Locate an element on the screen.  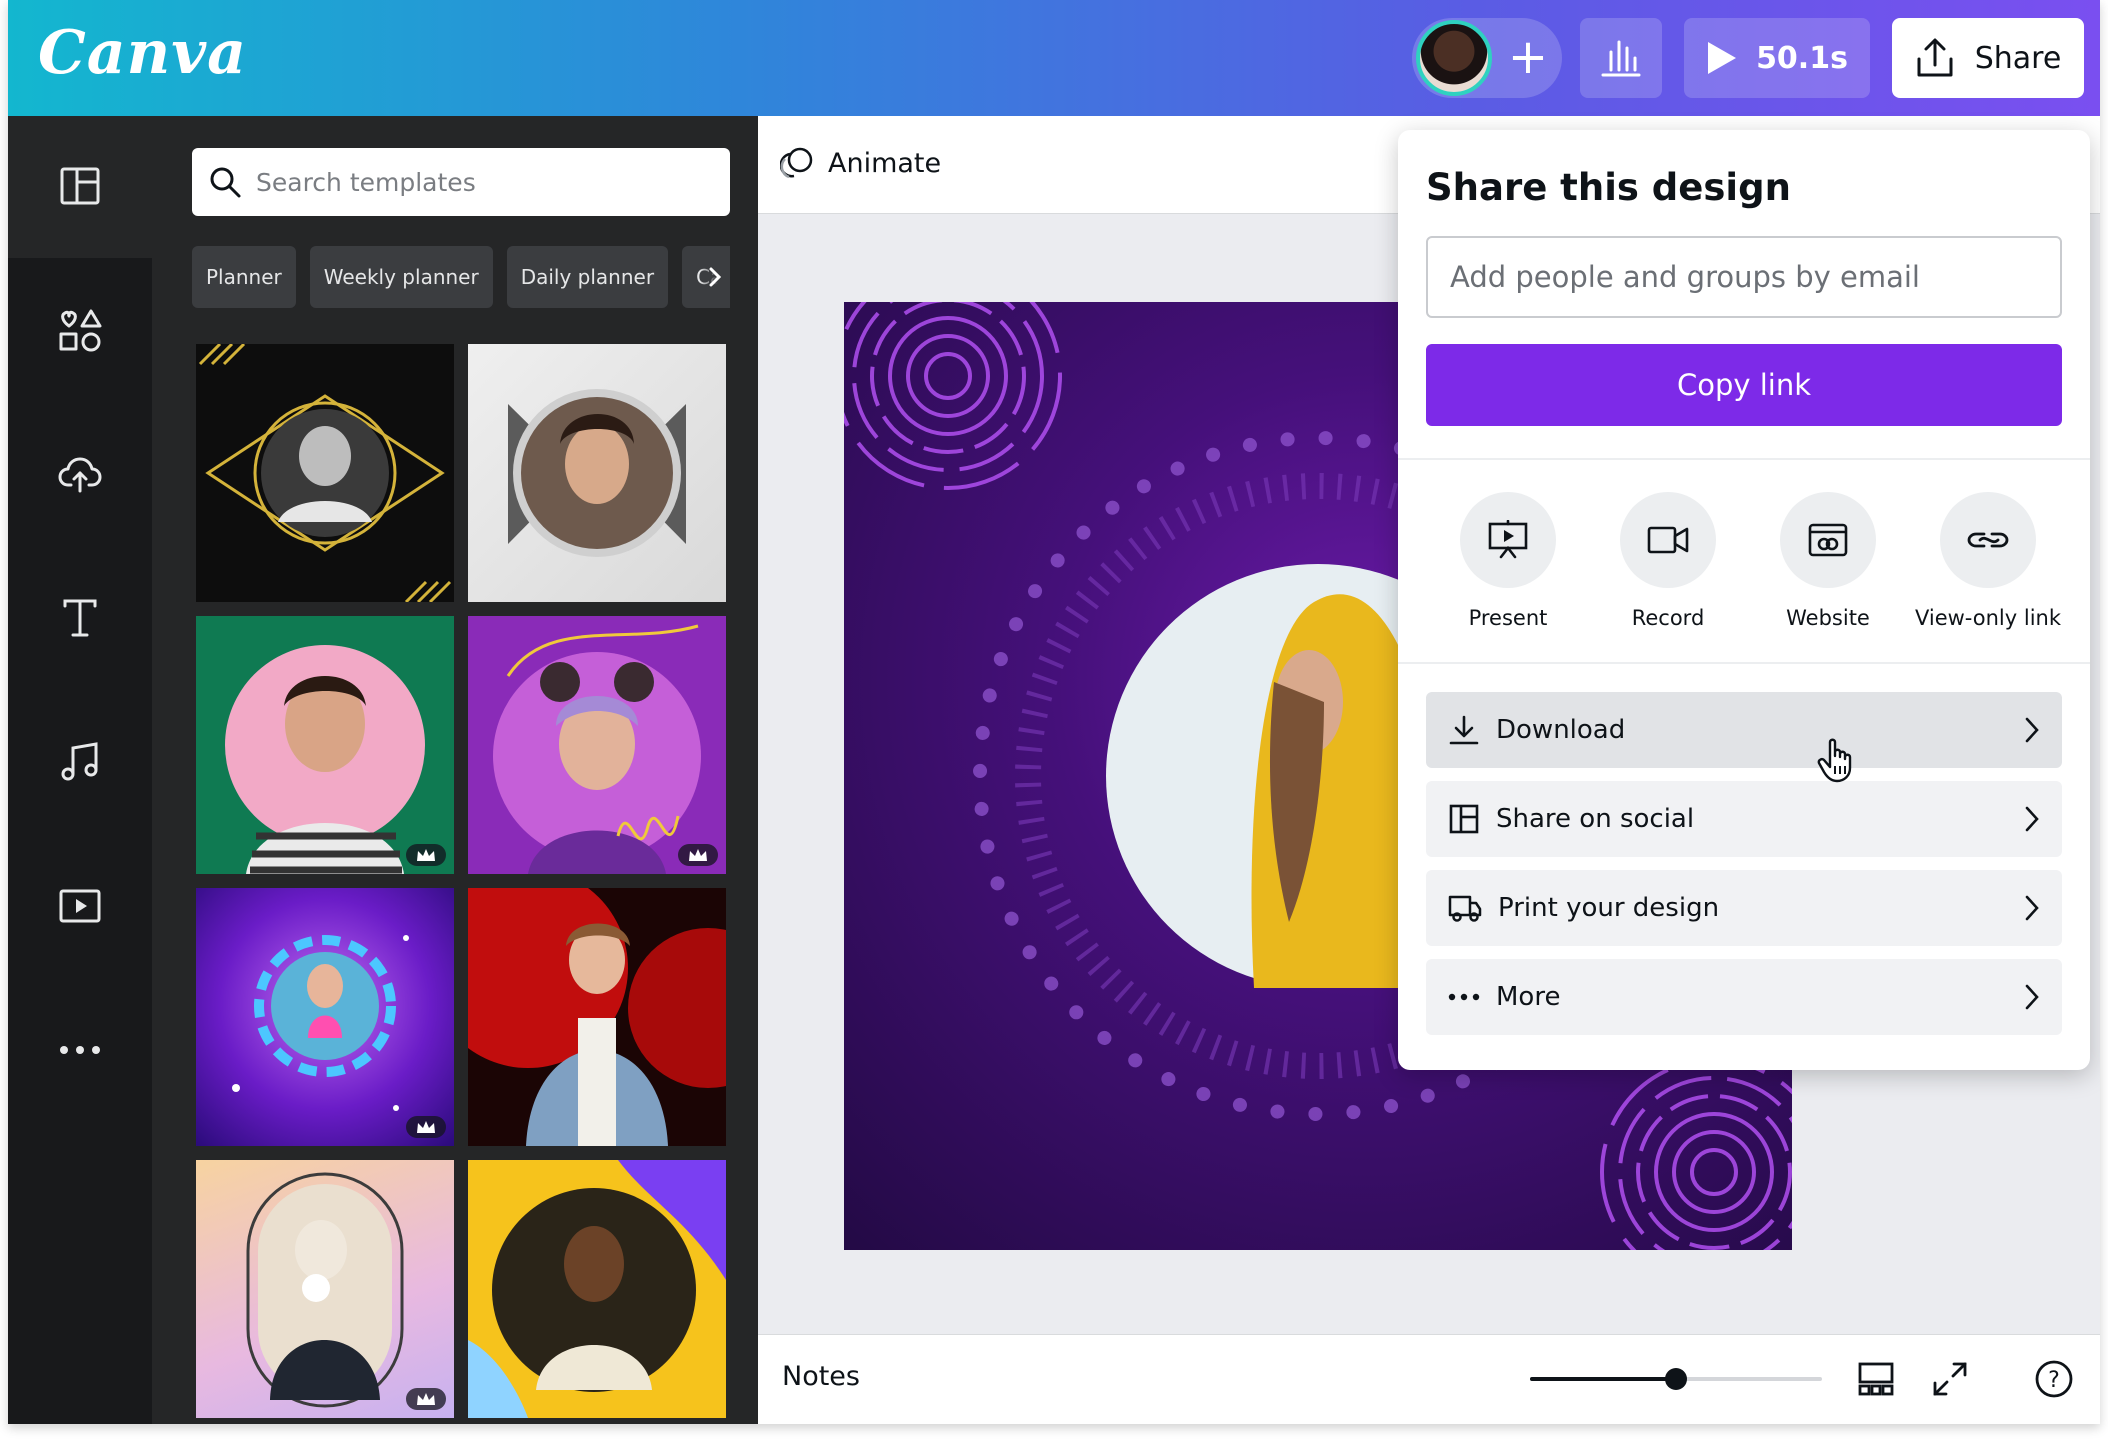
upload-share-icon is located at coordinates (1935, 57).